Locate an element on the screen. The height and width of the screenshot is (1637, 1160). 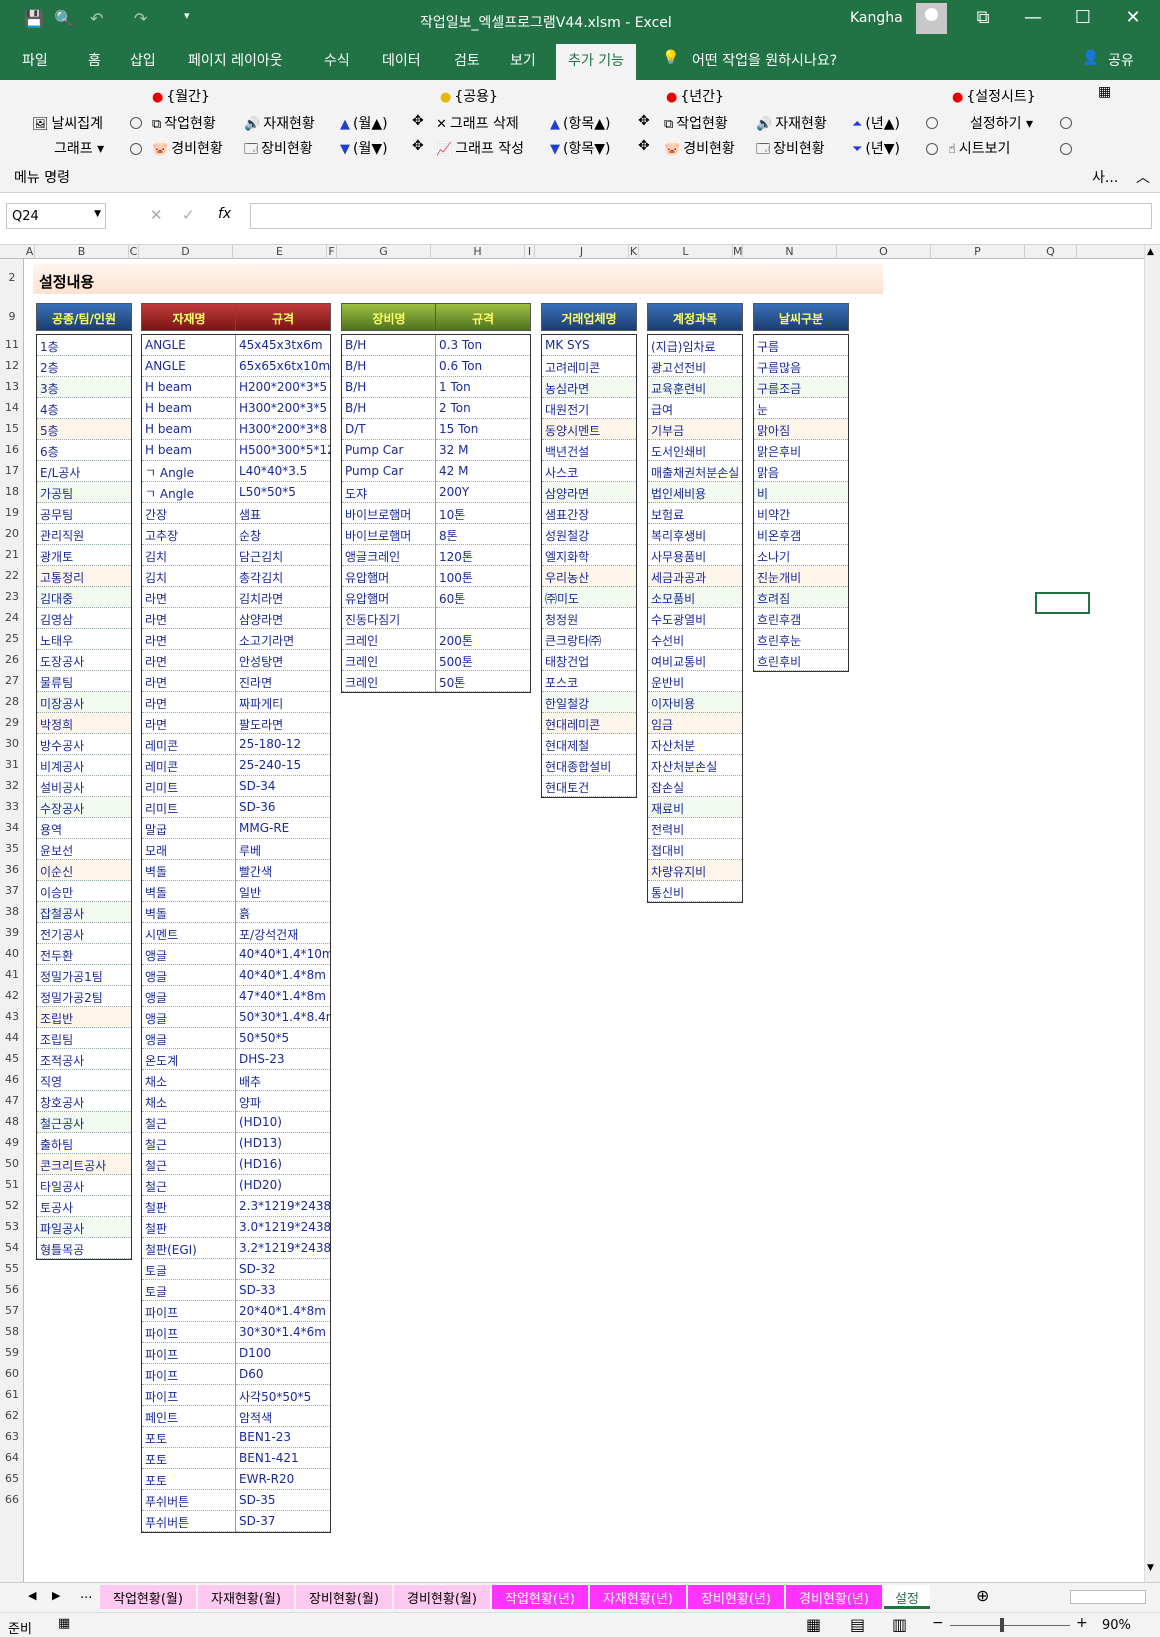
sheet-tab: 자재현황(년) is located at coordinates (638, 1597).